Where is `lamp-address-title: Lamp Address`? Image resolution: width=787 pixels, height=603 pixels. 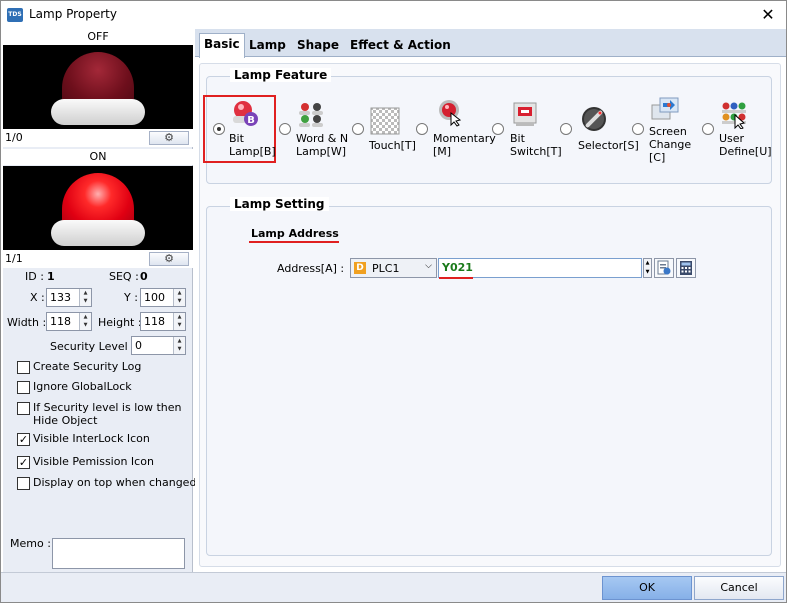
lamp-address-title: Lamp Address is located at coordinates (295, 233).